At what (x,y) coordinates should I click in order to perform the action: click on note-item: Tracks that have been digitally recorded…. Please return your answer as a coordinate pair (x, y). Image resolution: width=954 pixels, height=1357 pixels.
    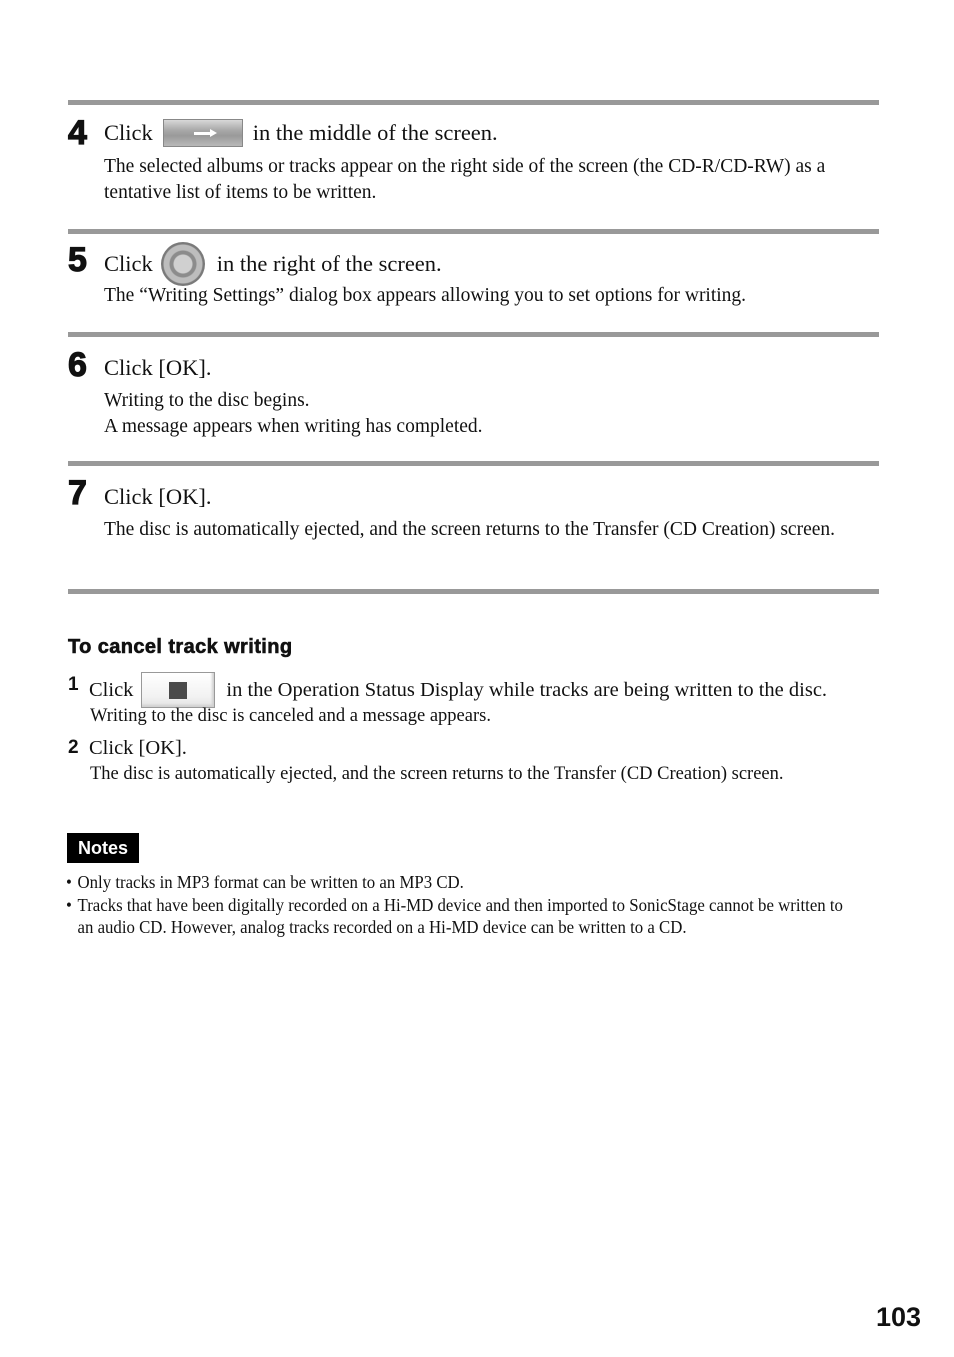
    Looking at the image, I should click on (456, 916).